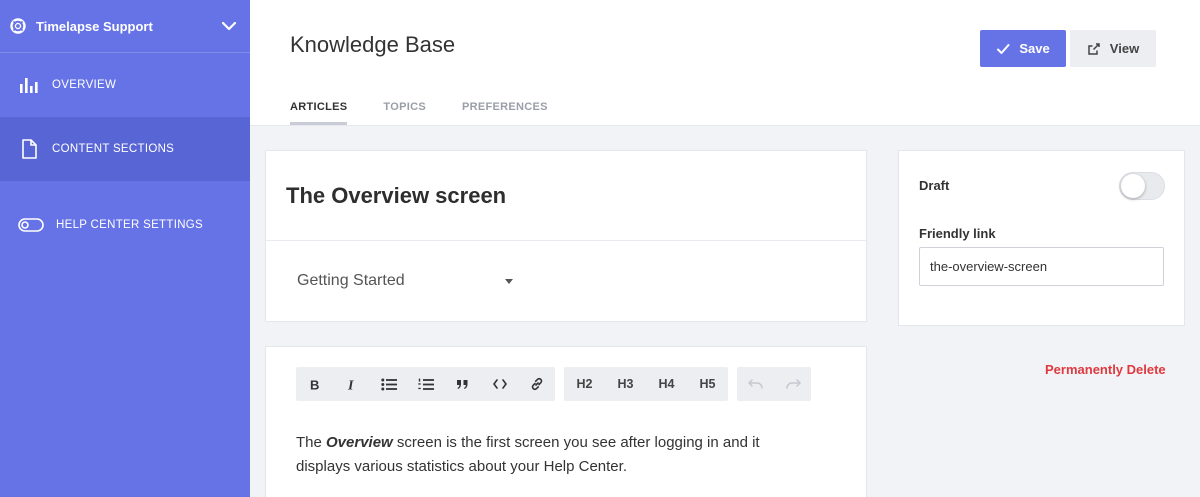 This screenshot has width=1200, height=497. I want to click on tab-articles: ARTICLES, so click(319, 113).